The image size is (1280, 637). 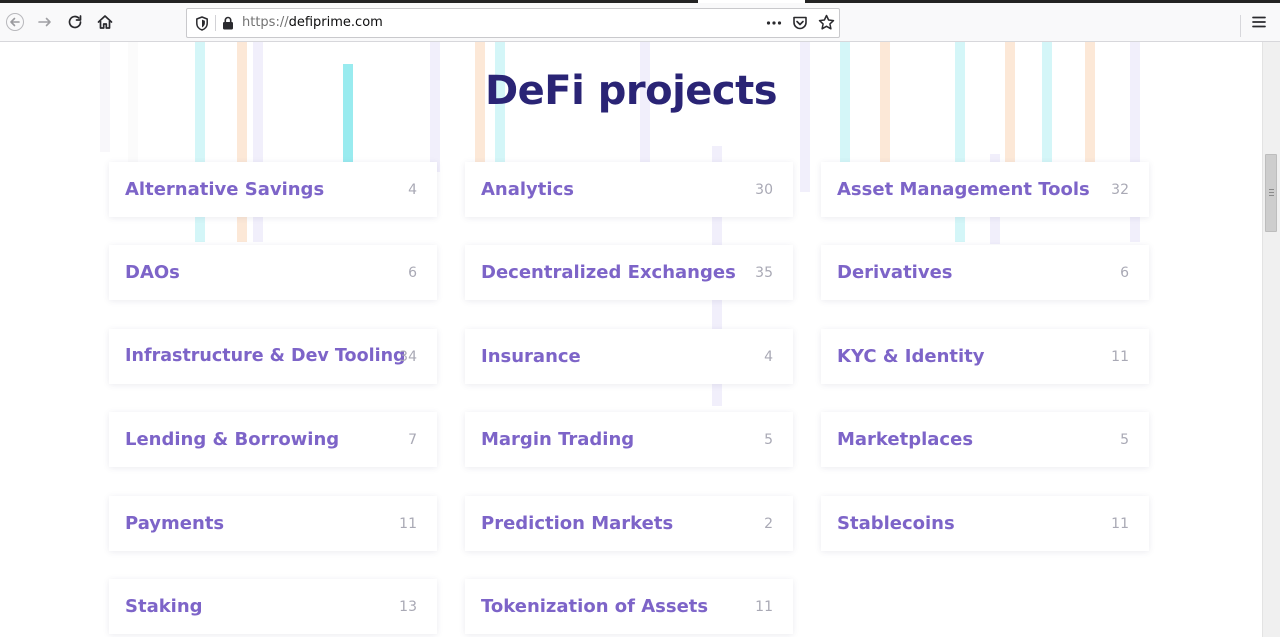 I want to click on category-name: Staking, so click(x=164, y=606).